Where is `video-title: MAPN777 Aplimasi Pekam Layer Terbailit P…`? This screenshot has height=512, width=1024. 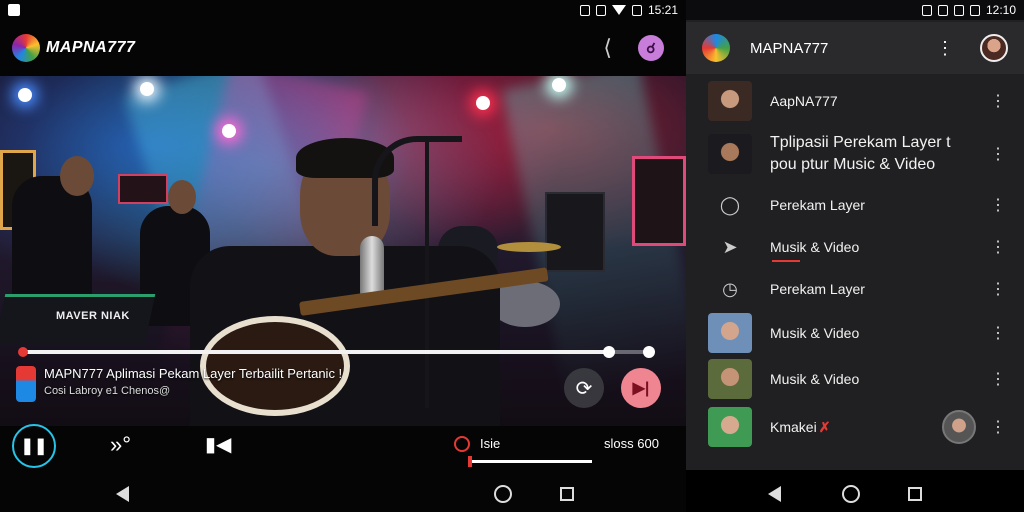 video-title: MAPN777 Aplimasi Pekam Layer Terbailit P… is located at coordinates (193, 373).